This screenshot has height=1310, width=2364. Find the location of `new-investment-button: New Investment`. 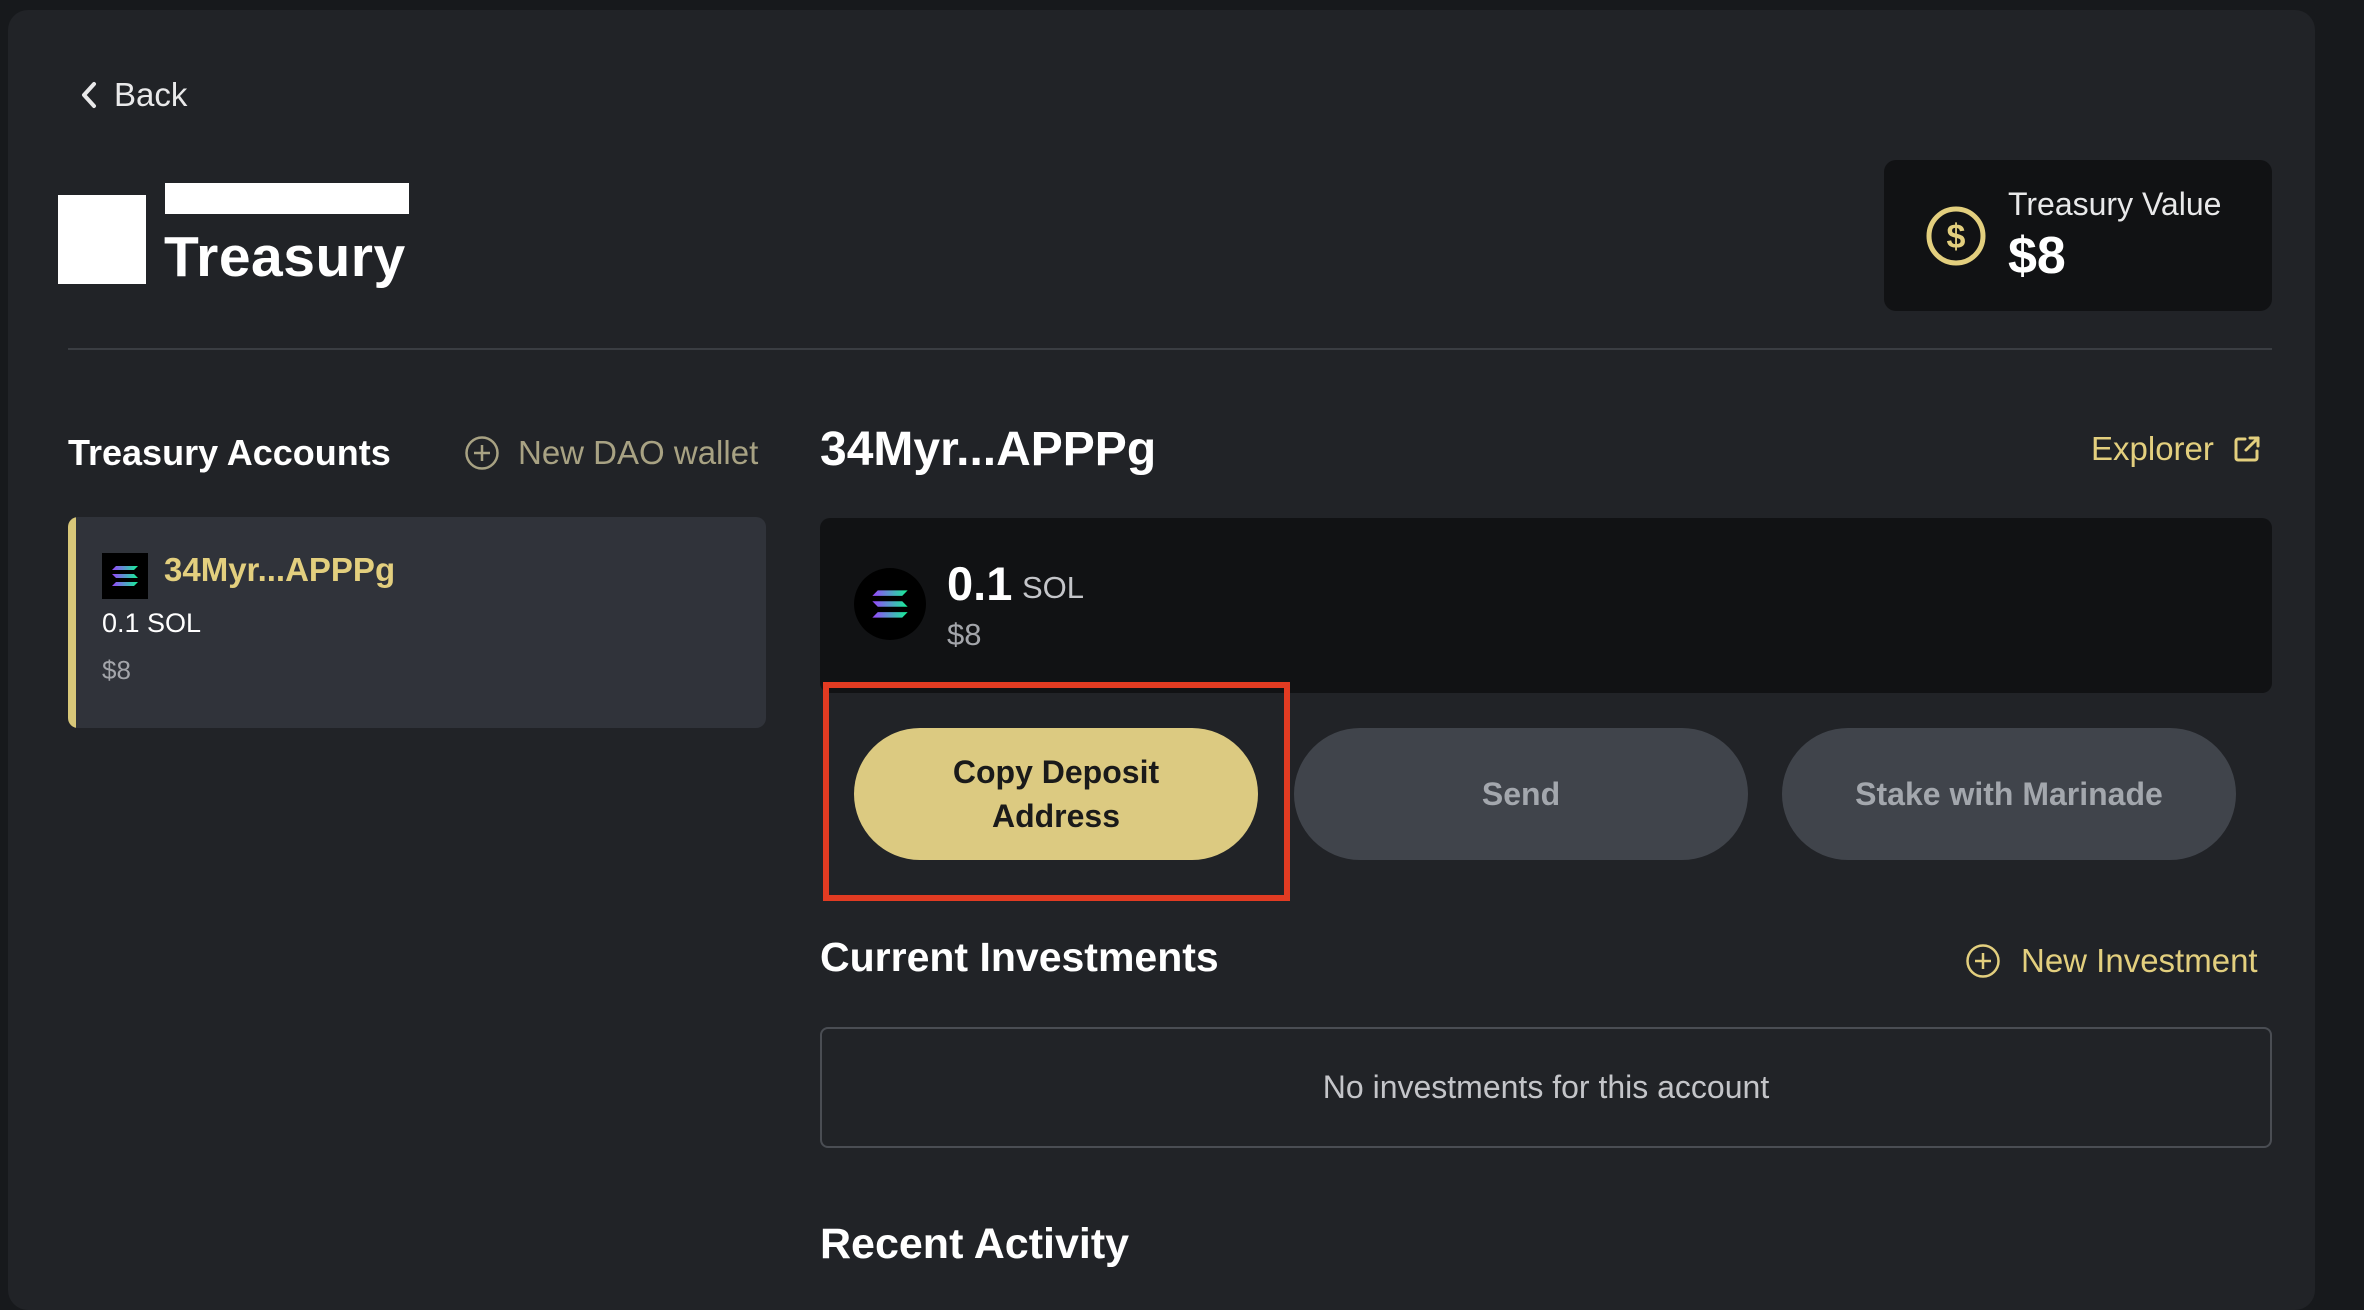

new-investment-button: New Investment is located at coordinates (2111, 961).